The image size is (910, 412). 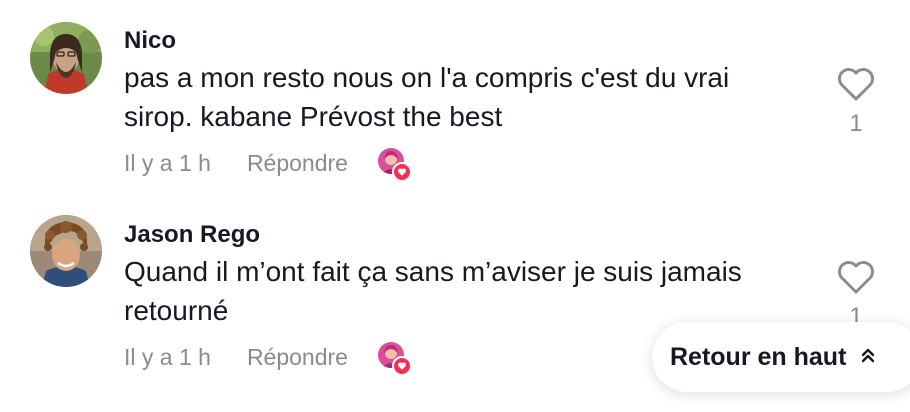 I want to click on like-count: 1, so click(x=856, y=123).